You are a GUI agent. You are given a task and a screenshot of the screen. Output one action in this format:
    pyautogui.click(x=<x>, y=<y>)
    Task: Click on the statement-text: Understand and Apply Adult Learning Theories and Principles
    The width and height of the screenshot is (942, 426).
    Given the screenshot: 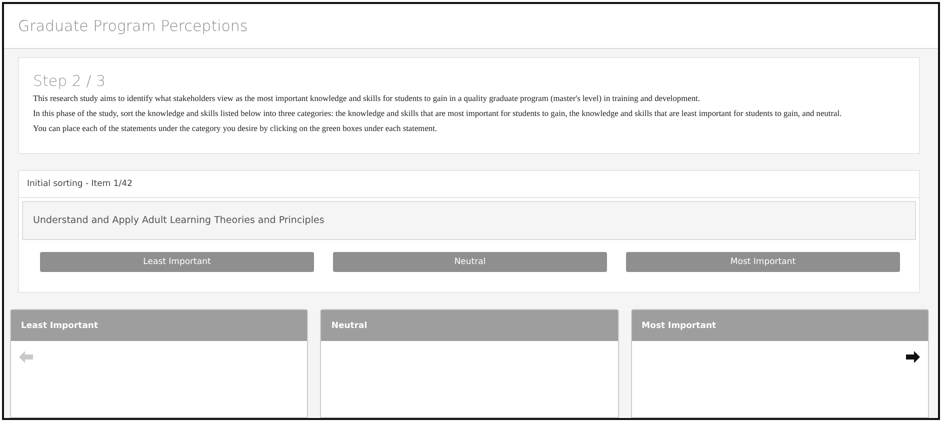 What is the action you would take?
    pyautogui.click(x=469, y=220)
    